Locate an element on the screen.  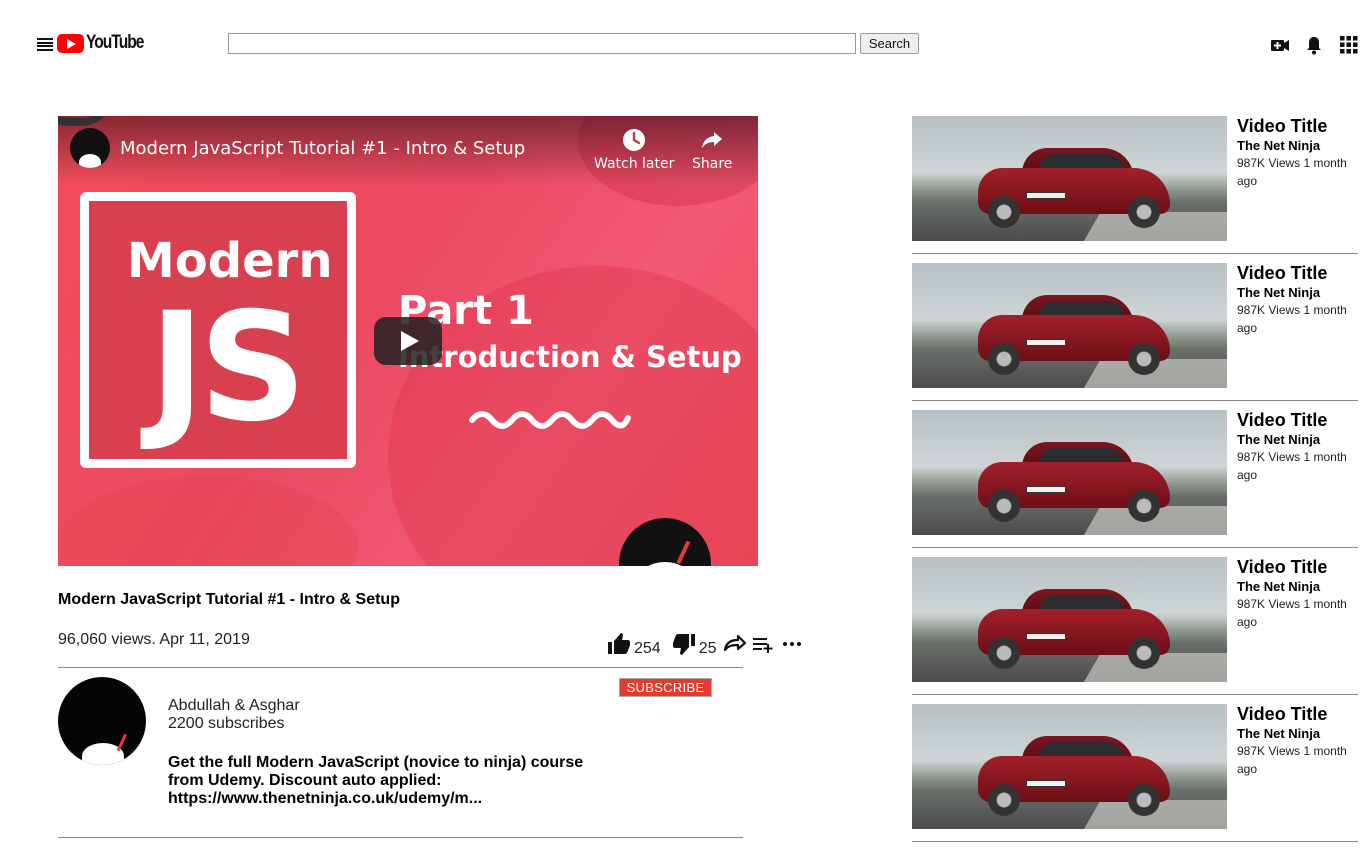
watch-later-button: Watch later is located at coordinates (634, 150).